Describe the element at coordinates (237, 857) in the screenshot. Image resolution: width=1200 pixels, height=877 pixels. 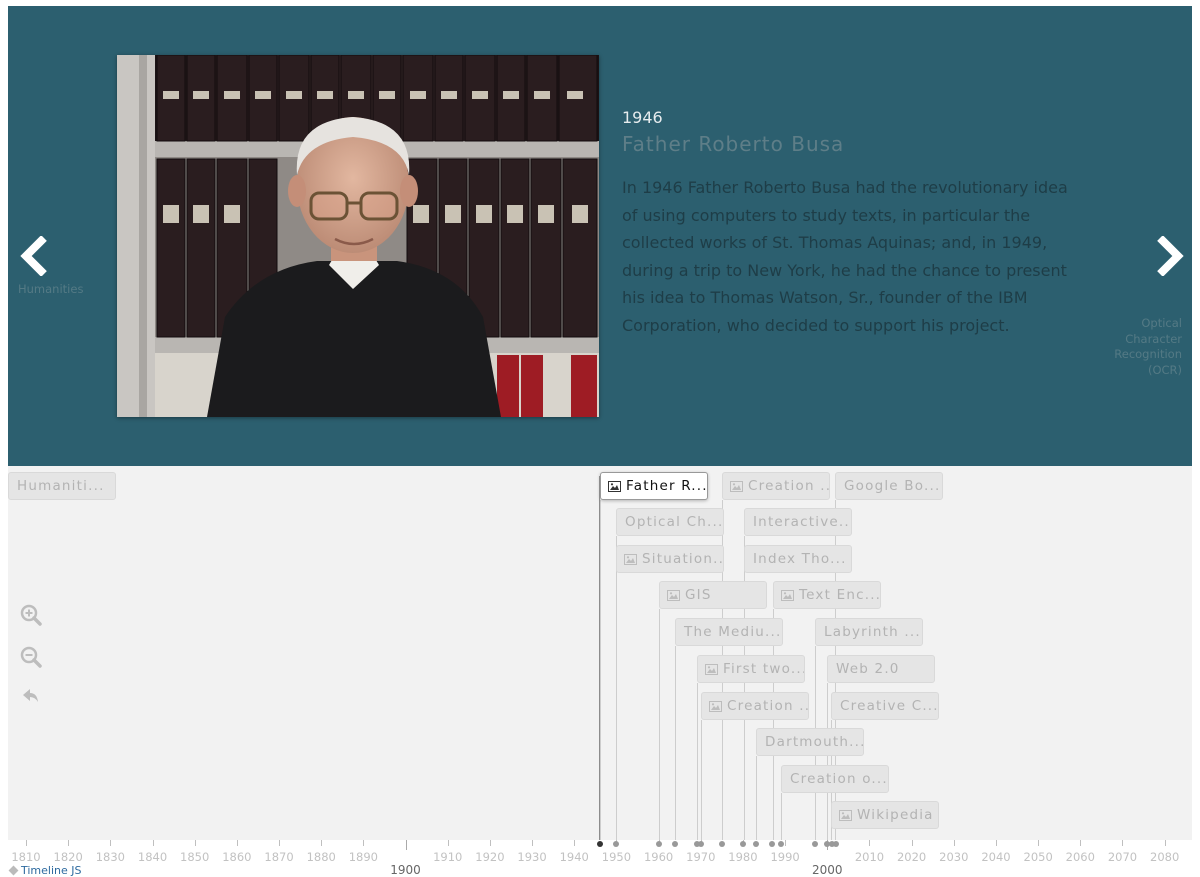
I see `axis-tick-label: 1860` at that location.